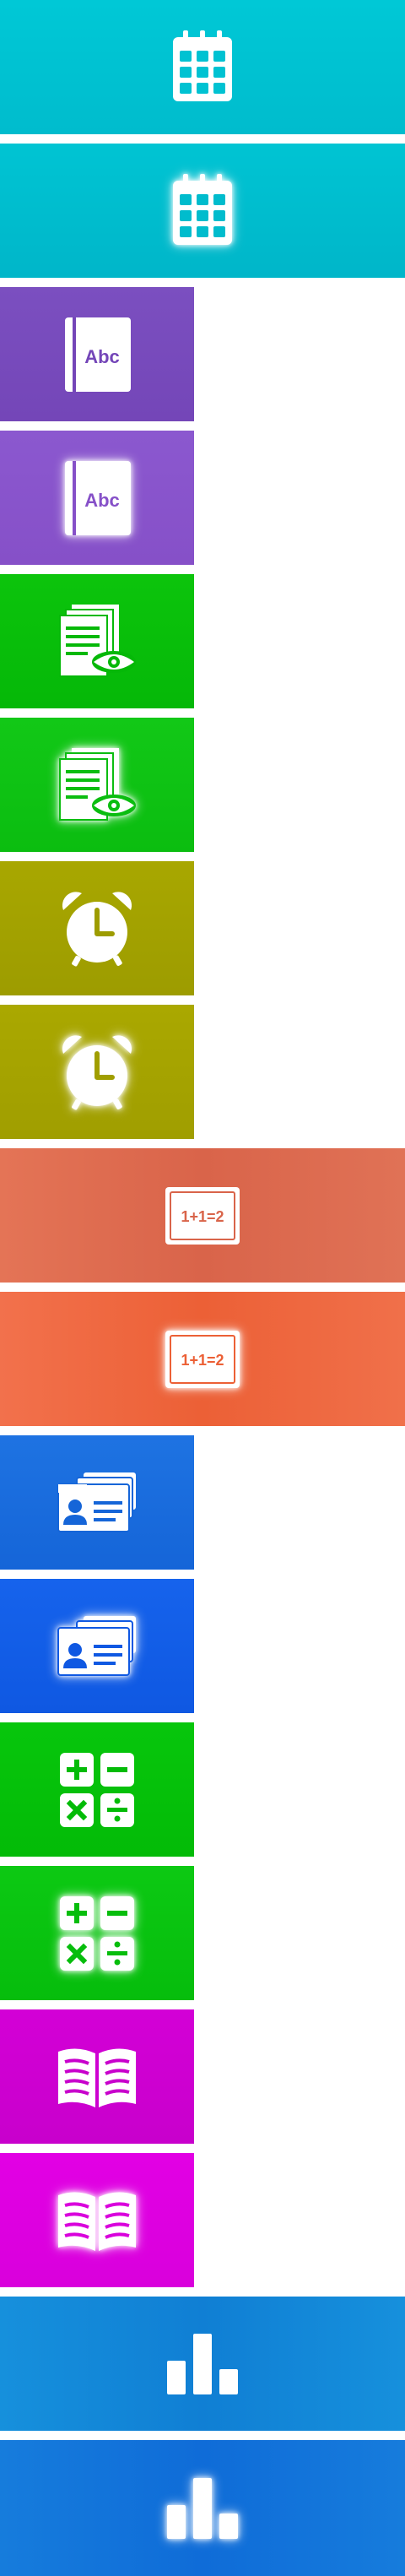 The image size is (405, 2576). I want to click on preview-tile-highlighted, so click(97, 785).